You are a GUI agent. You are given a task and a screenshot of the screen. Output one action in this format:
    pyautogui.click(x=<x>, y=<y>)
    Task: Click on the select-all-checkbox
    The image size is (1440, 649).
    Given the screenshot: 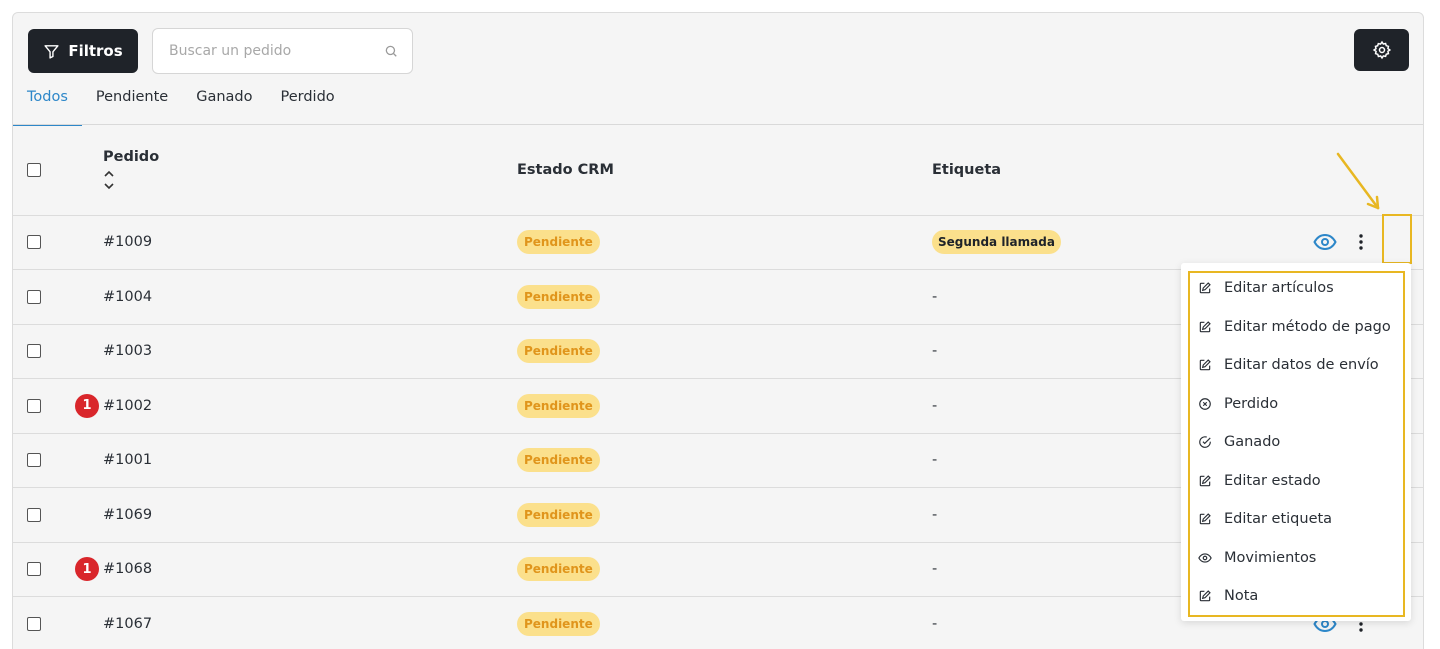 What is the action you would take?
    pyautogui.click(x=34, y=169)
    